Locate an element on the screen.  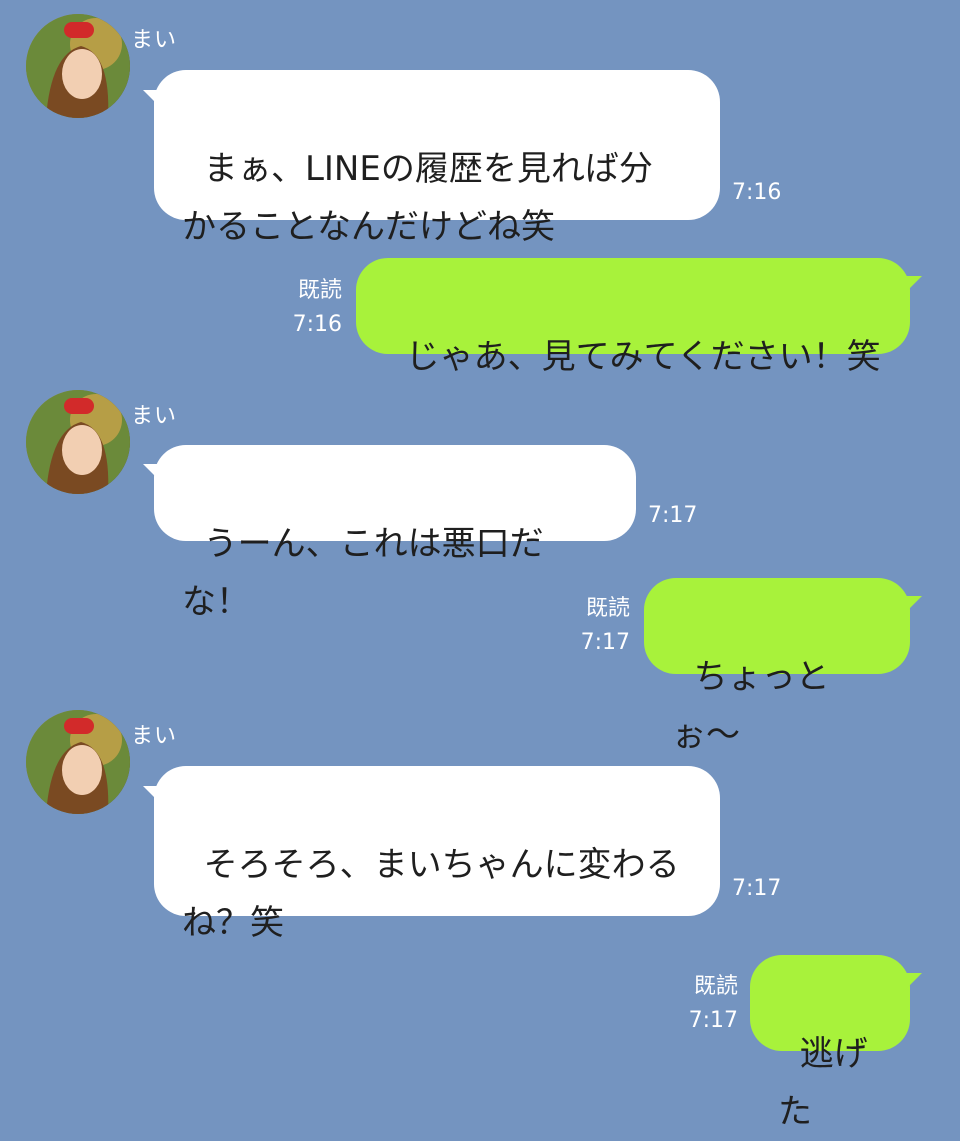
message-bubble: ちょっとぉ〜 is located at coordinates (777, 666).